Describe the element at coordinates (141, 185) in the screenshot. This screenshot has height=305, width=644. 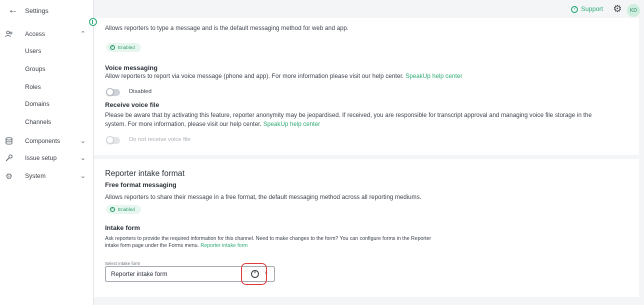
I see `free-format-title: Free format messaging` at that location.